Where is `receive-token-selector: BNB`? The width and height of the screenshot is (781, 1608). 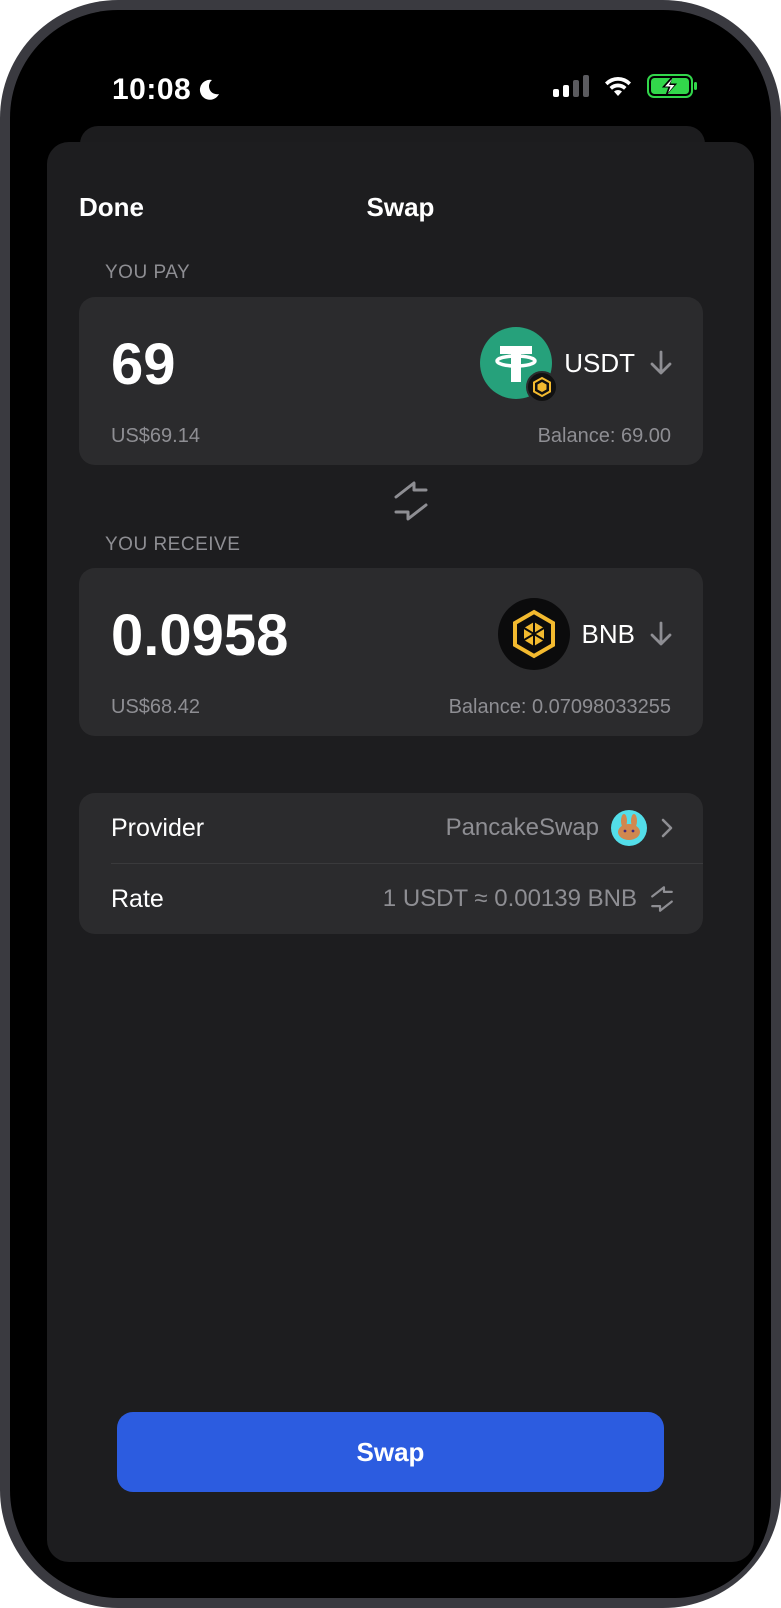 receive-token-selector: BNB is located at coordinates (586, 634).